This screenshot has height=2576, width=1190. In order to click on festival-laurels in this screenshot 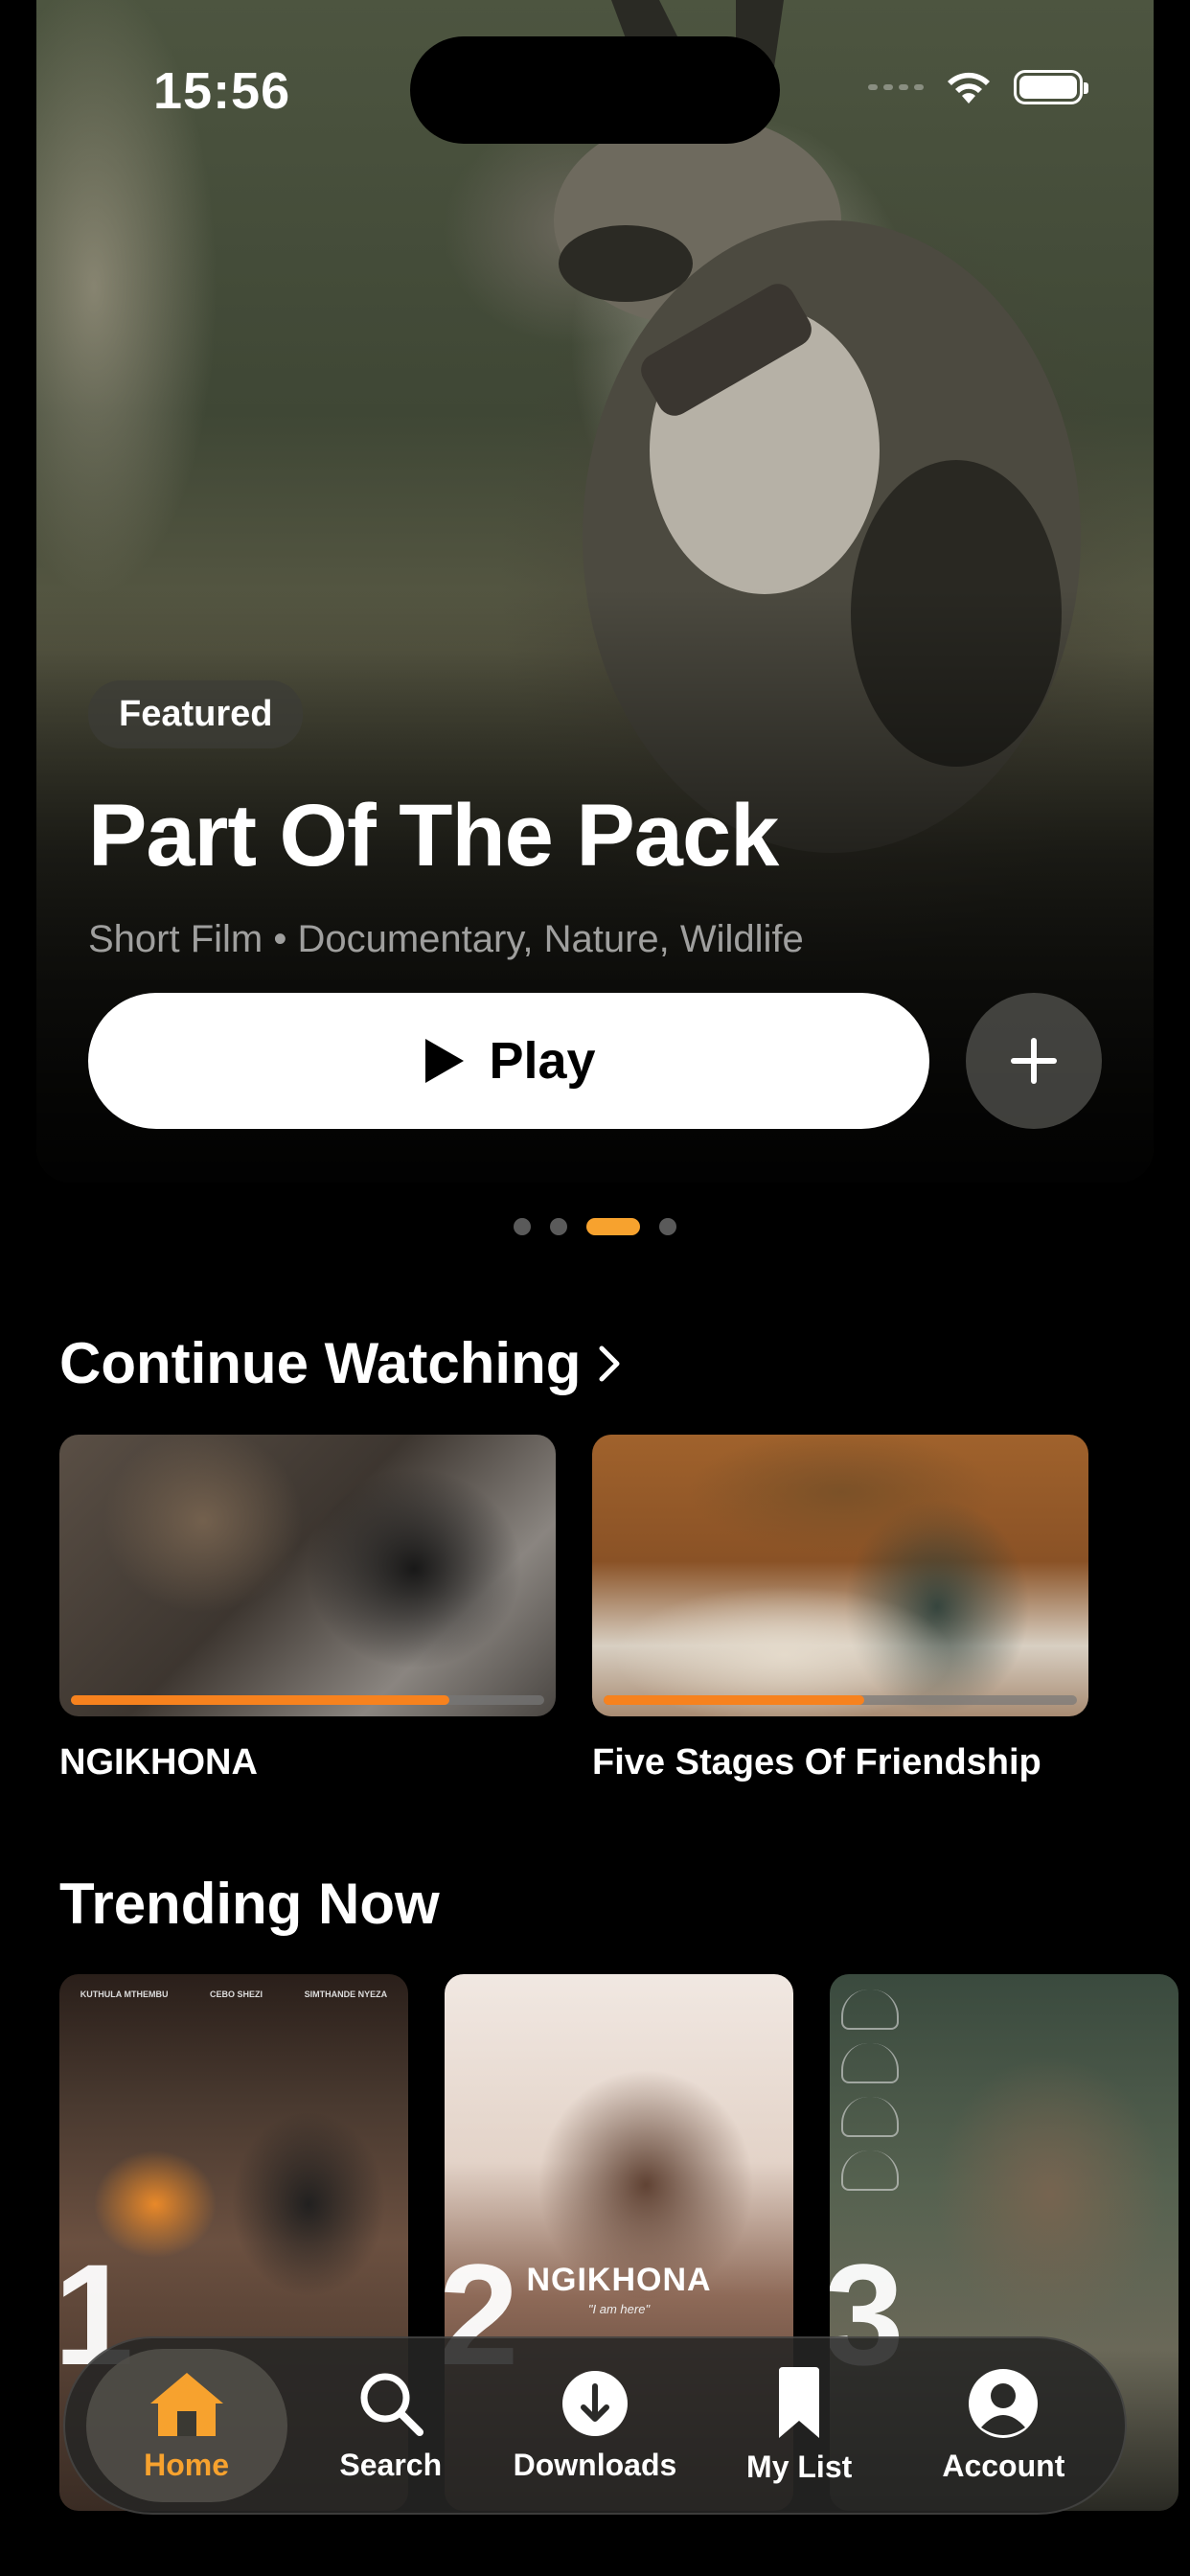, I will do `click(887, 2093)`.